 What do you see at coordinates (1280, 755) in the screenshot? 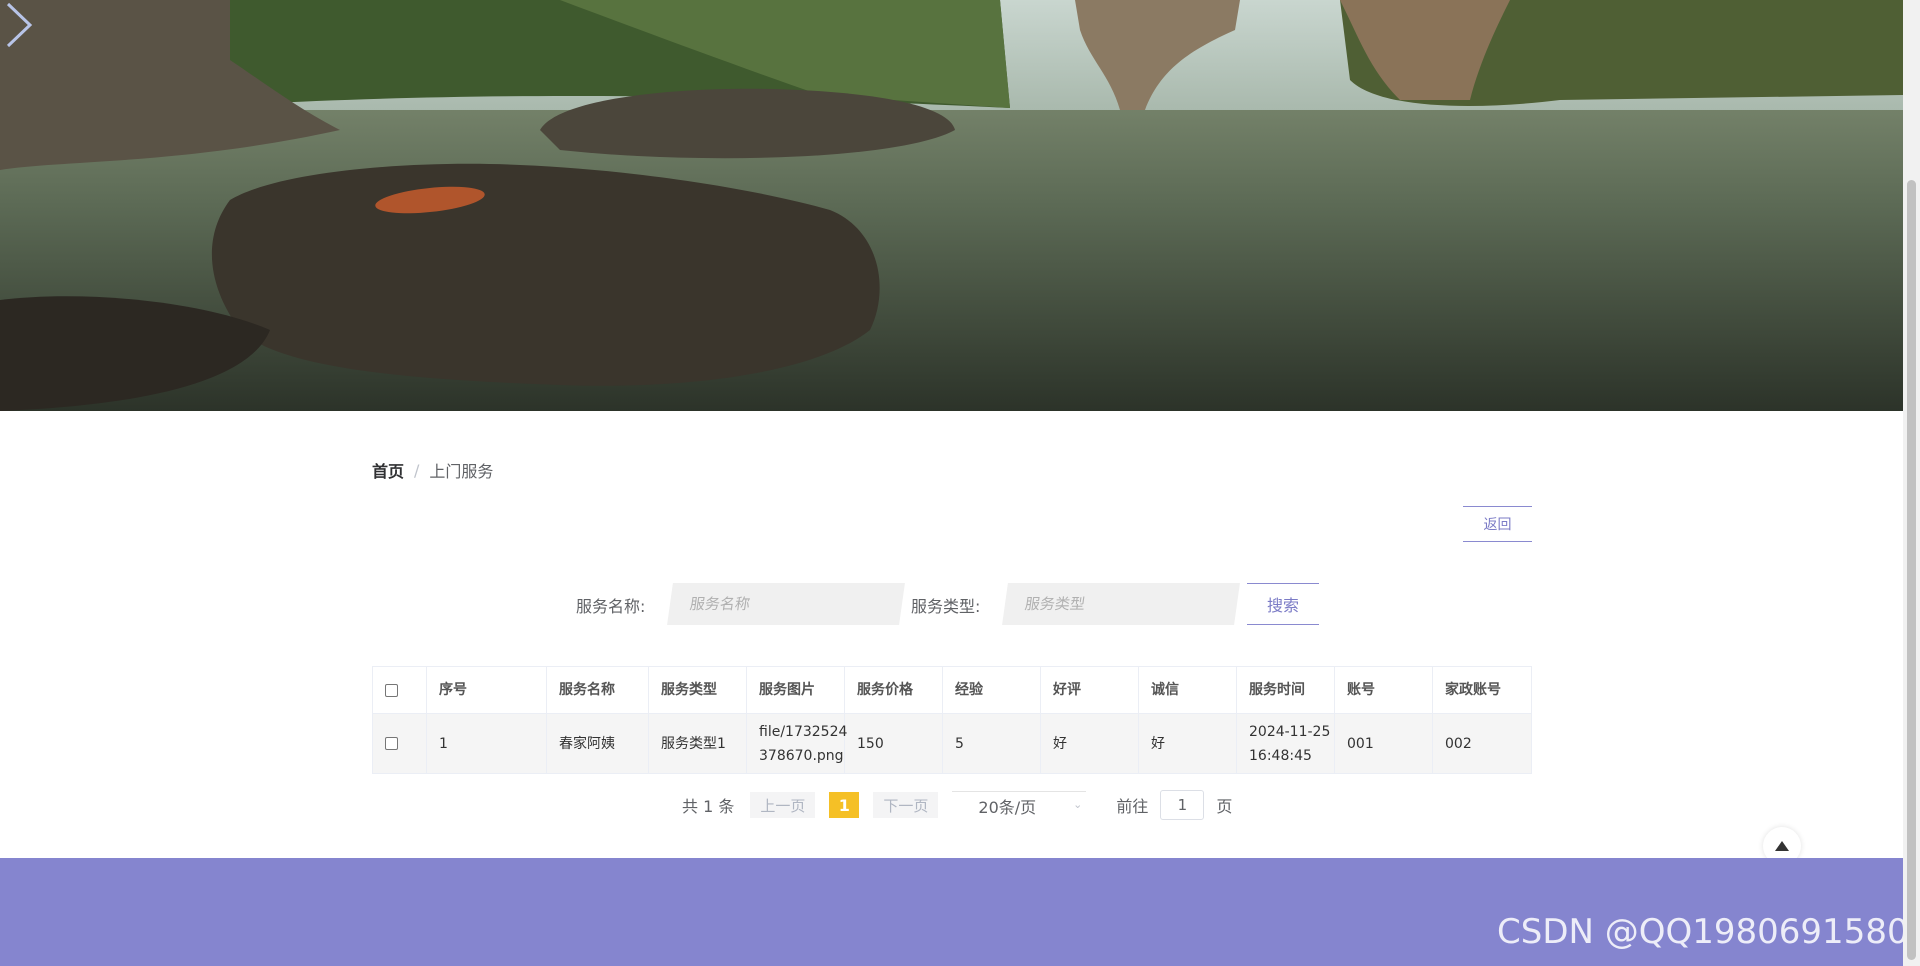
I see `service-clock: 16:48:45` at bounding box center [1280, 755].